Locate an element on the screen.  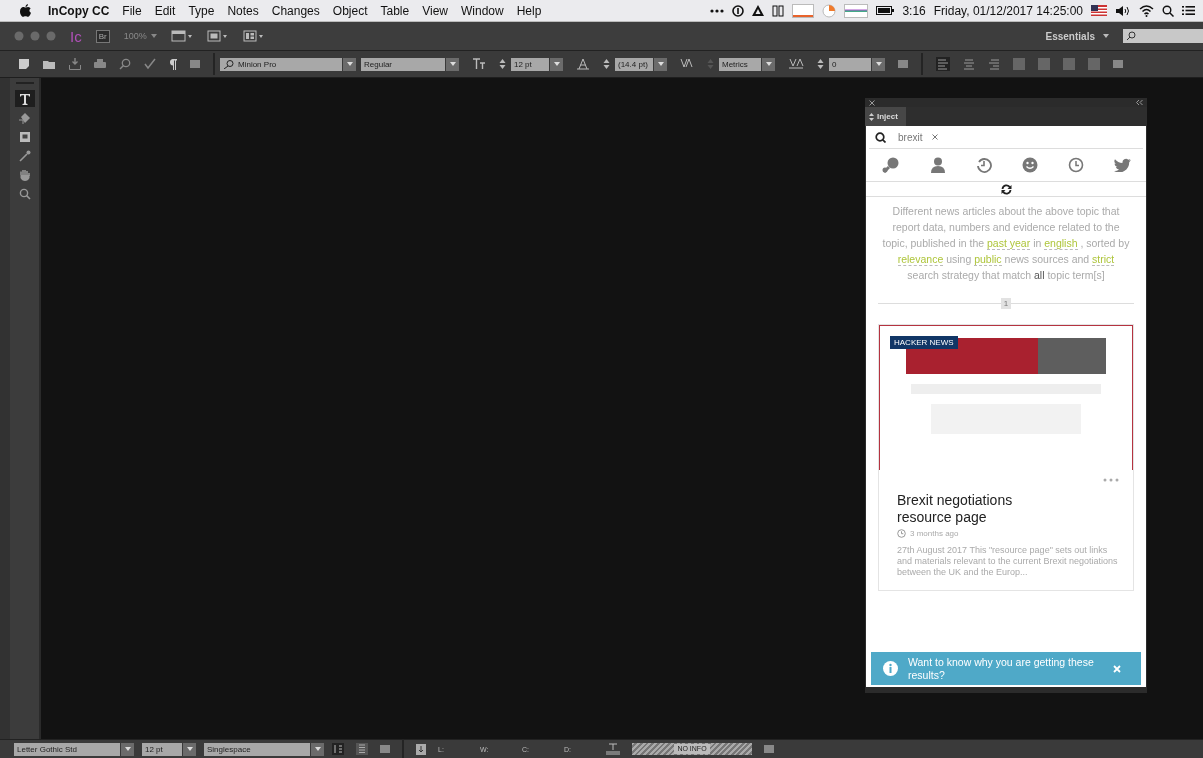
frame-tool-icon is located at coordinates (24, 136).